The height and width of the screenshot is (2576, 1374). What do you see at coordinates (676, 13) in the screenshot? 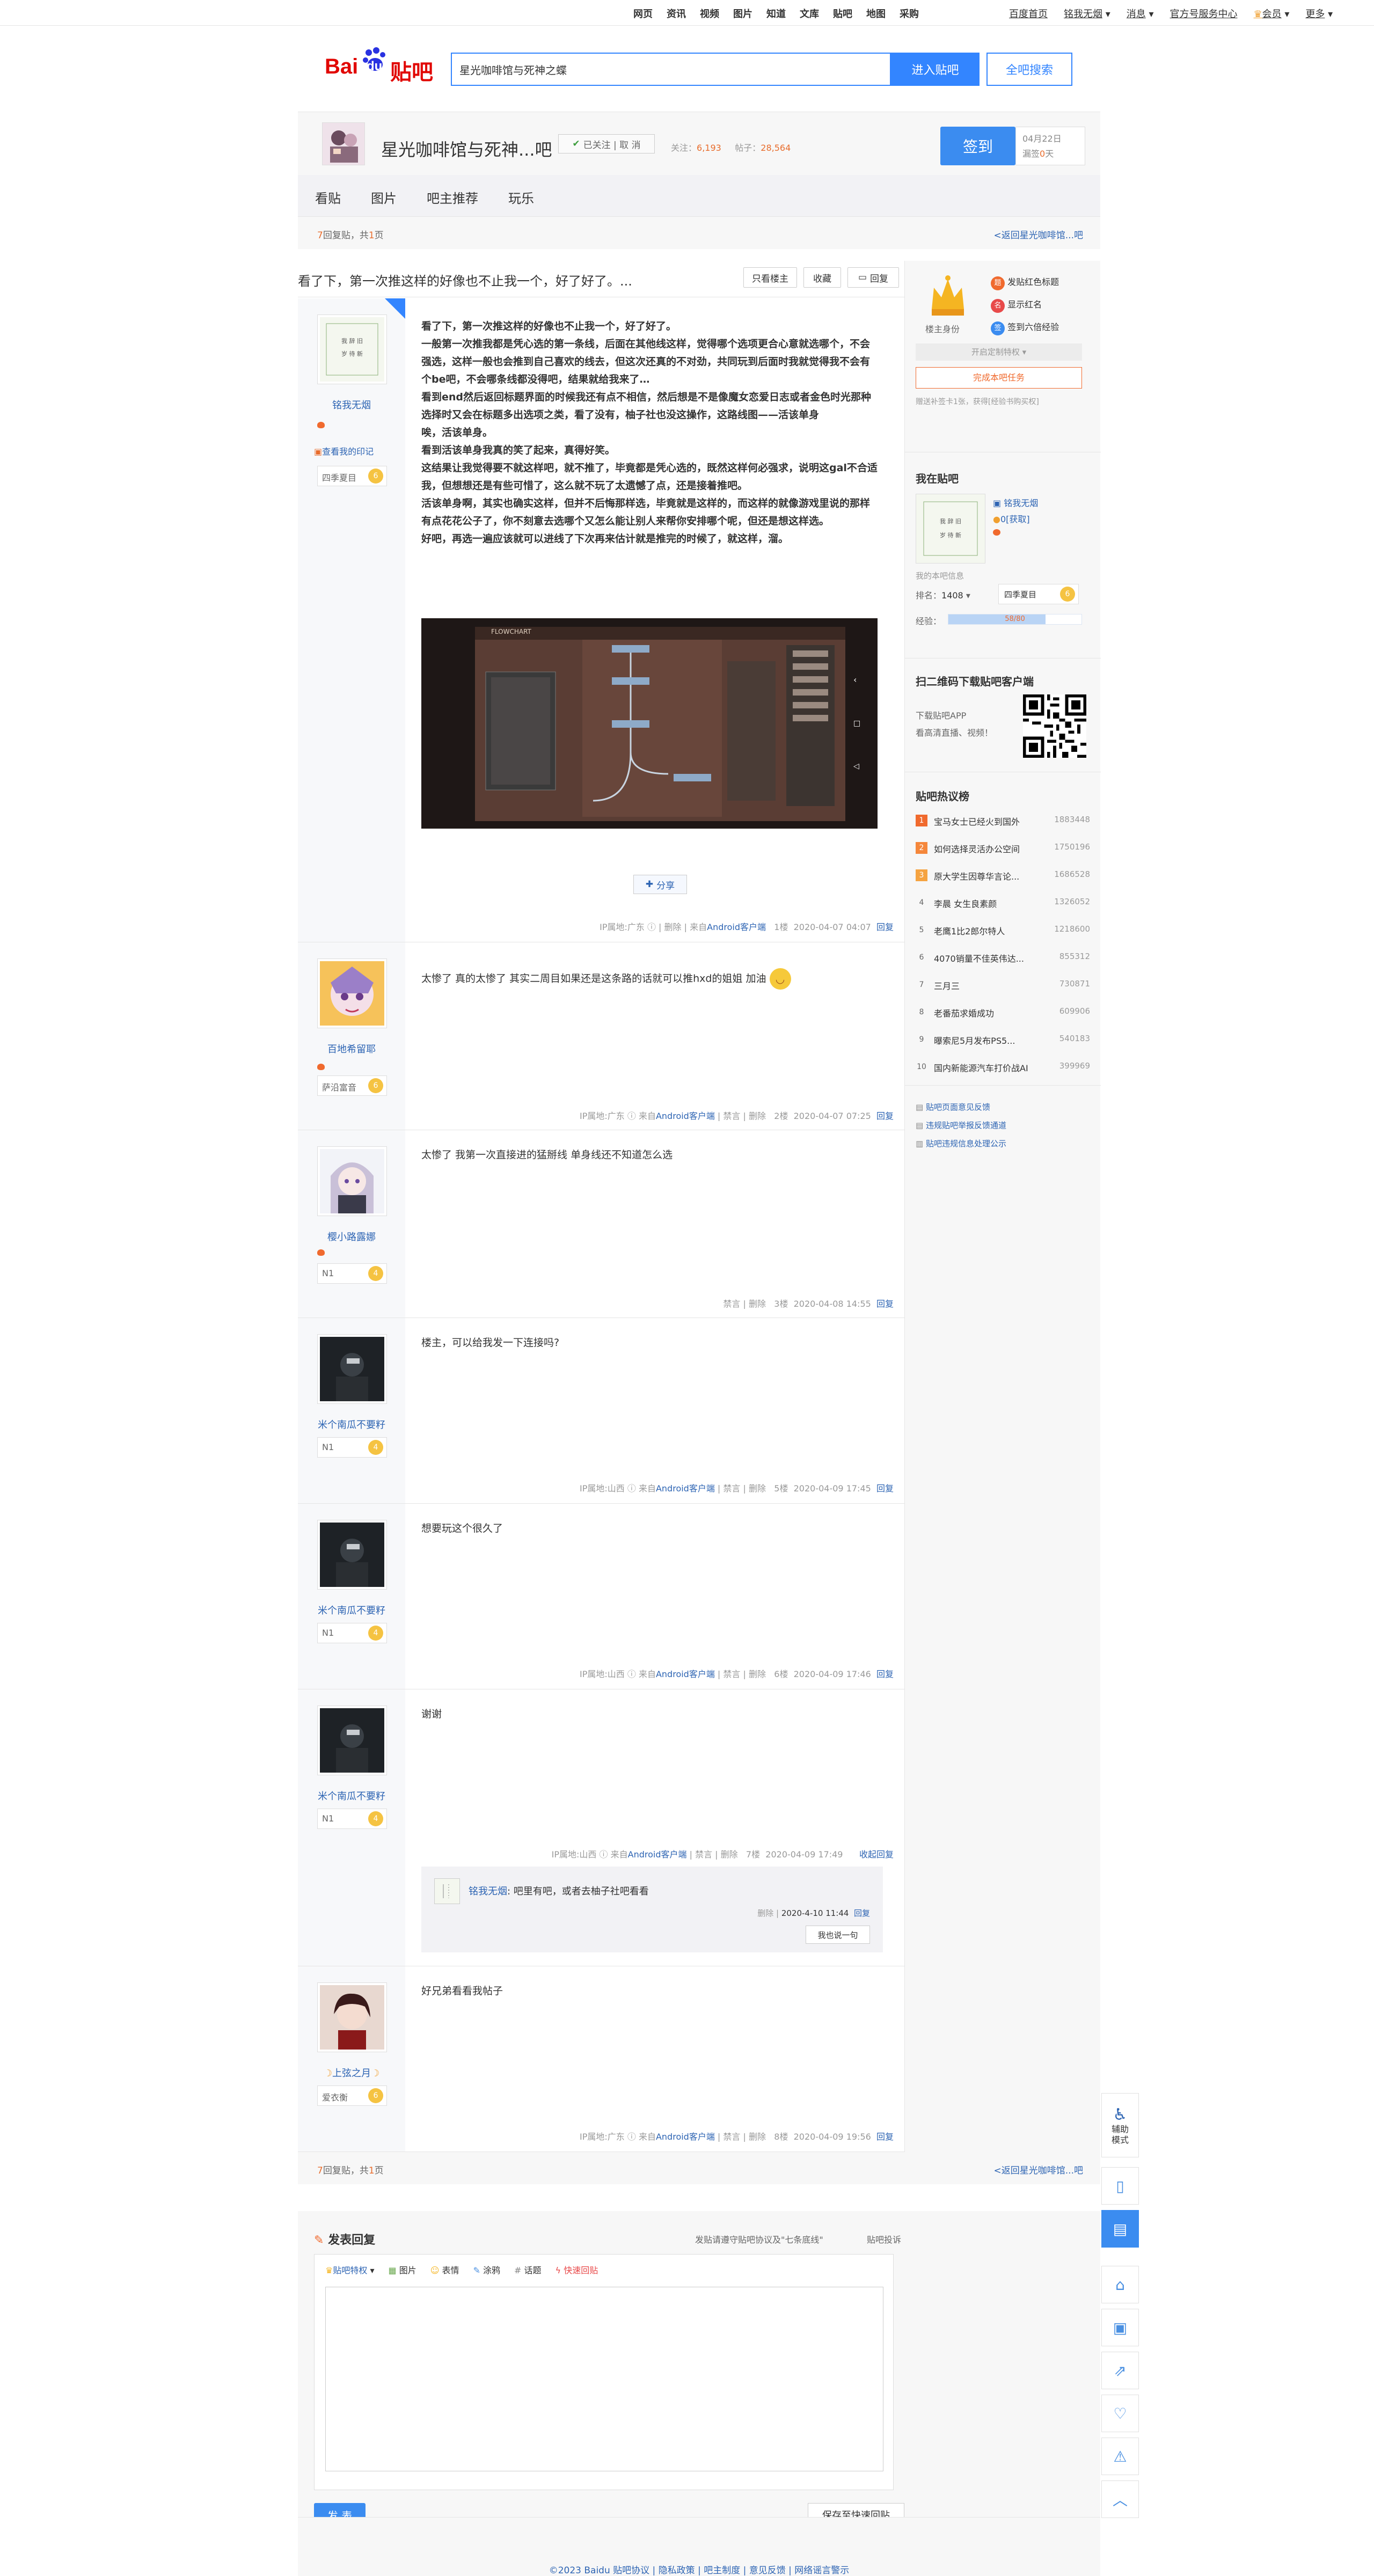
I see `nav-link-news: 资讯` at bounding box center [676, 13].